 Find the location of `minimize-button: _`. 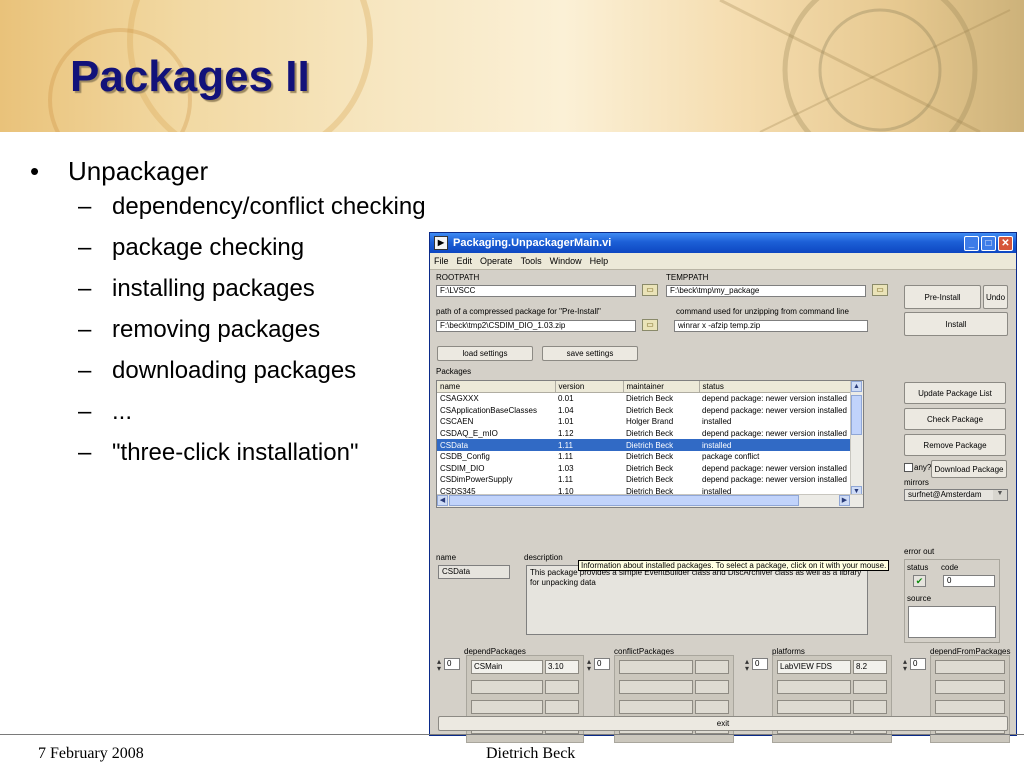

minimize-button: _ is located at coordinates (971, 243).